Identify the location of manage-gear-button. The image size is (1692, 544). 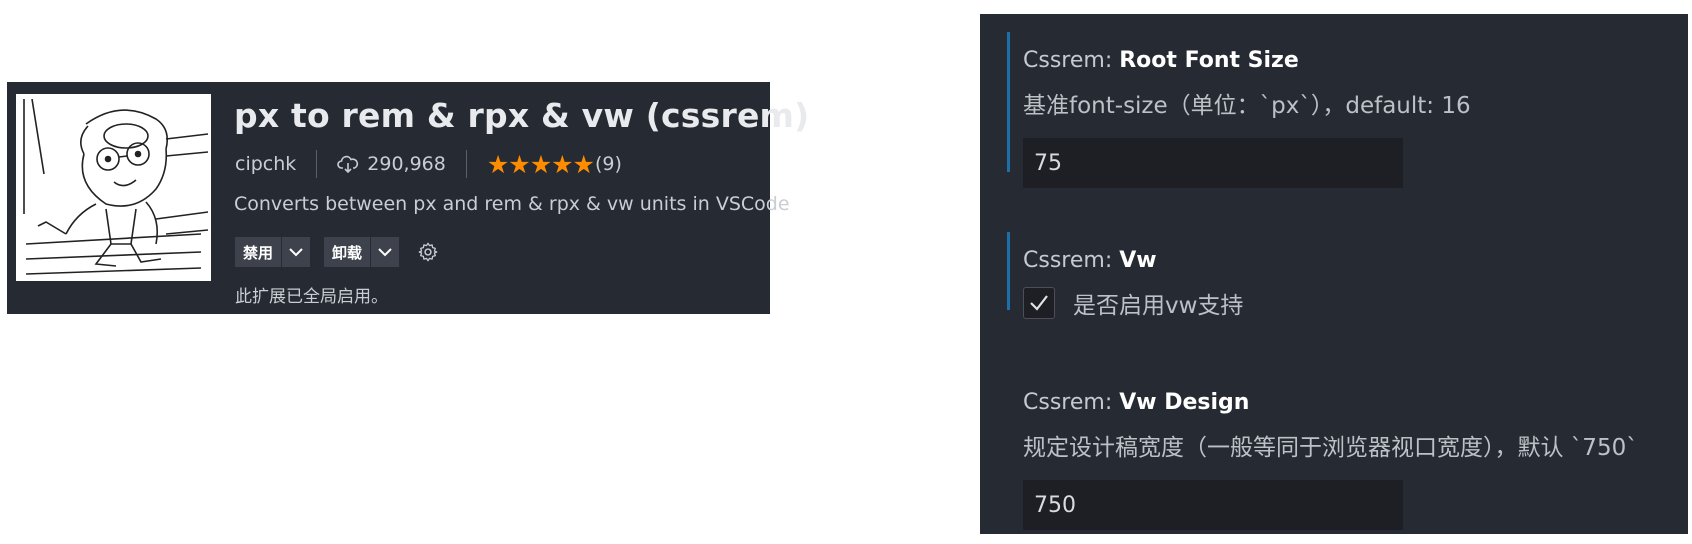
(428, 252).